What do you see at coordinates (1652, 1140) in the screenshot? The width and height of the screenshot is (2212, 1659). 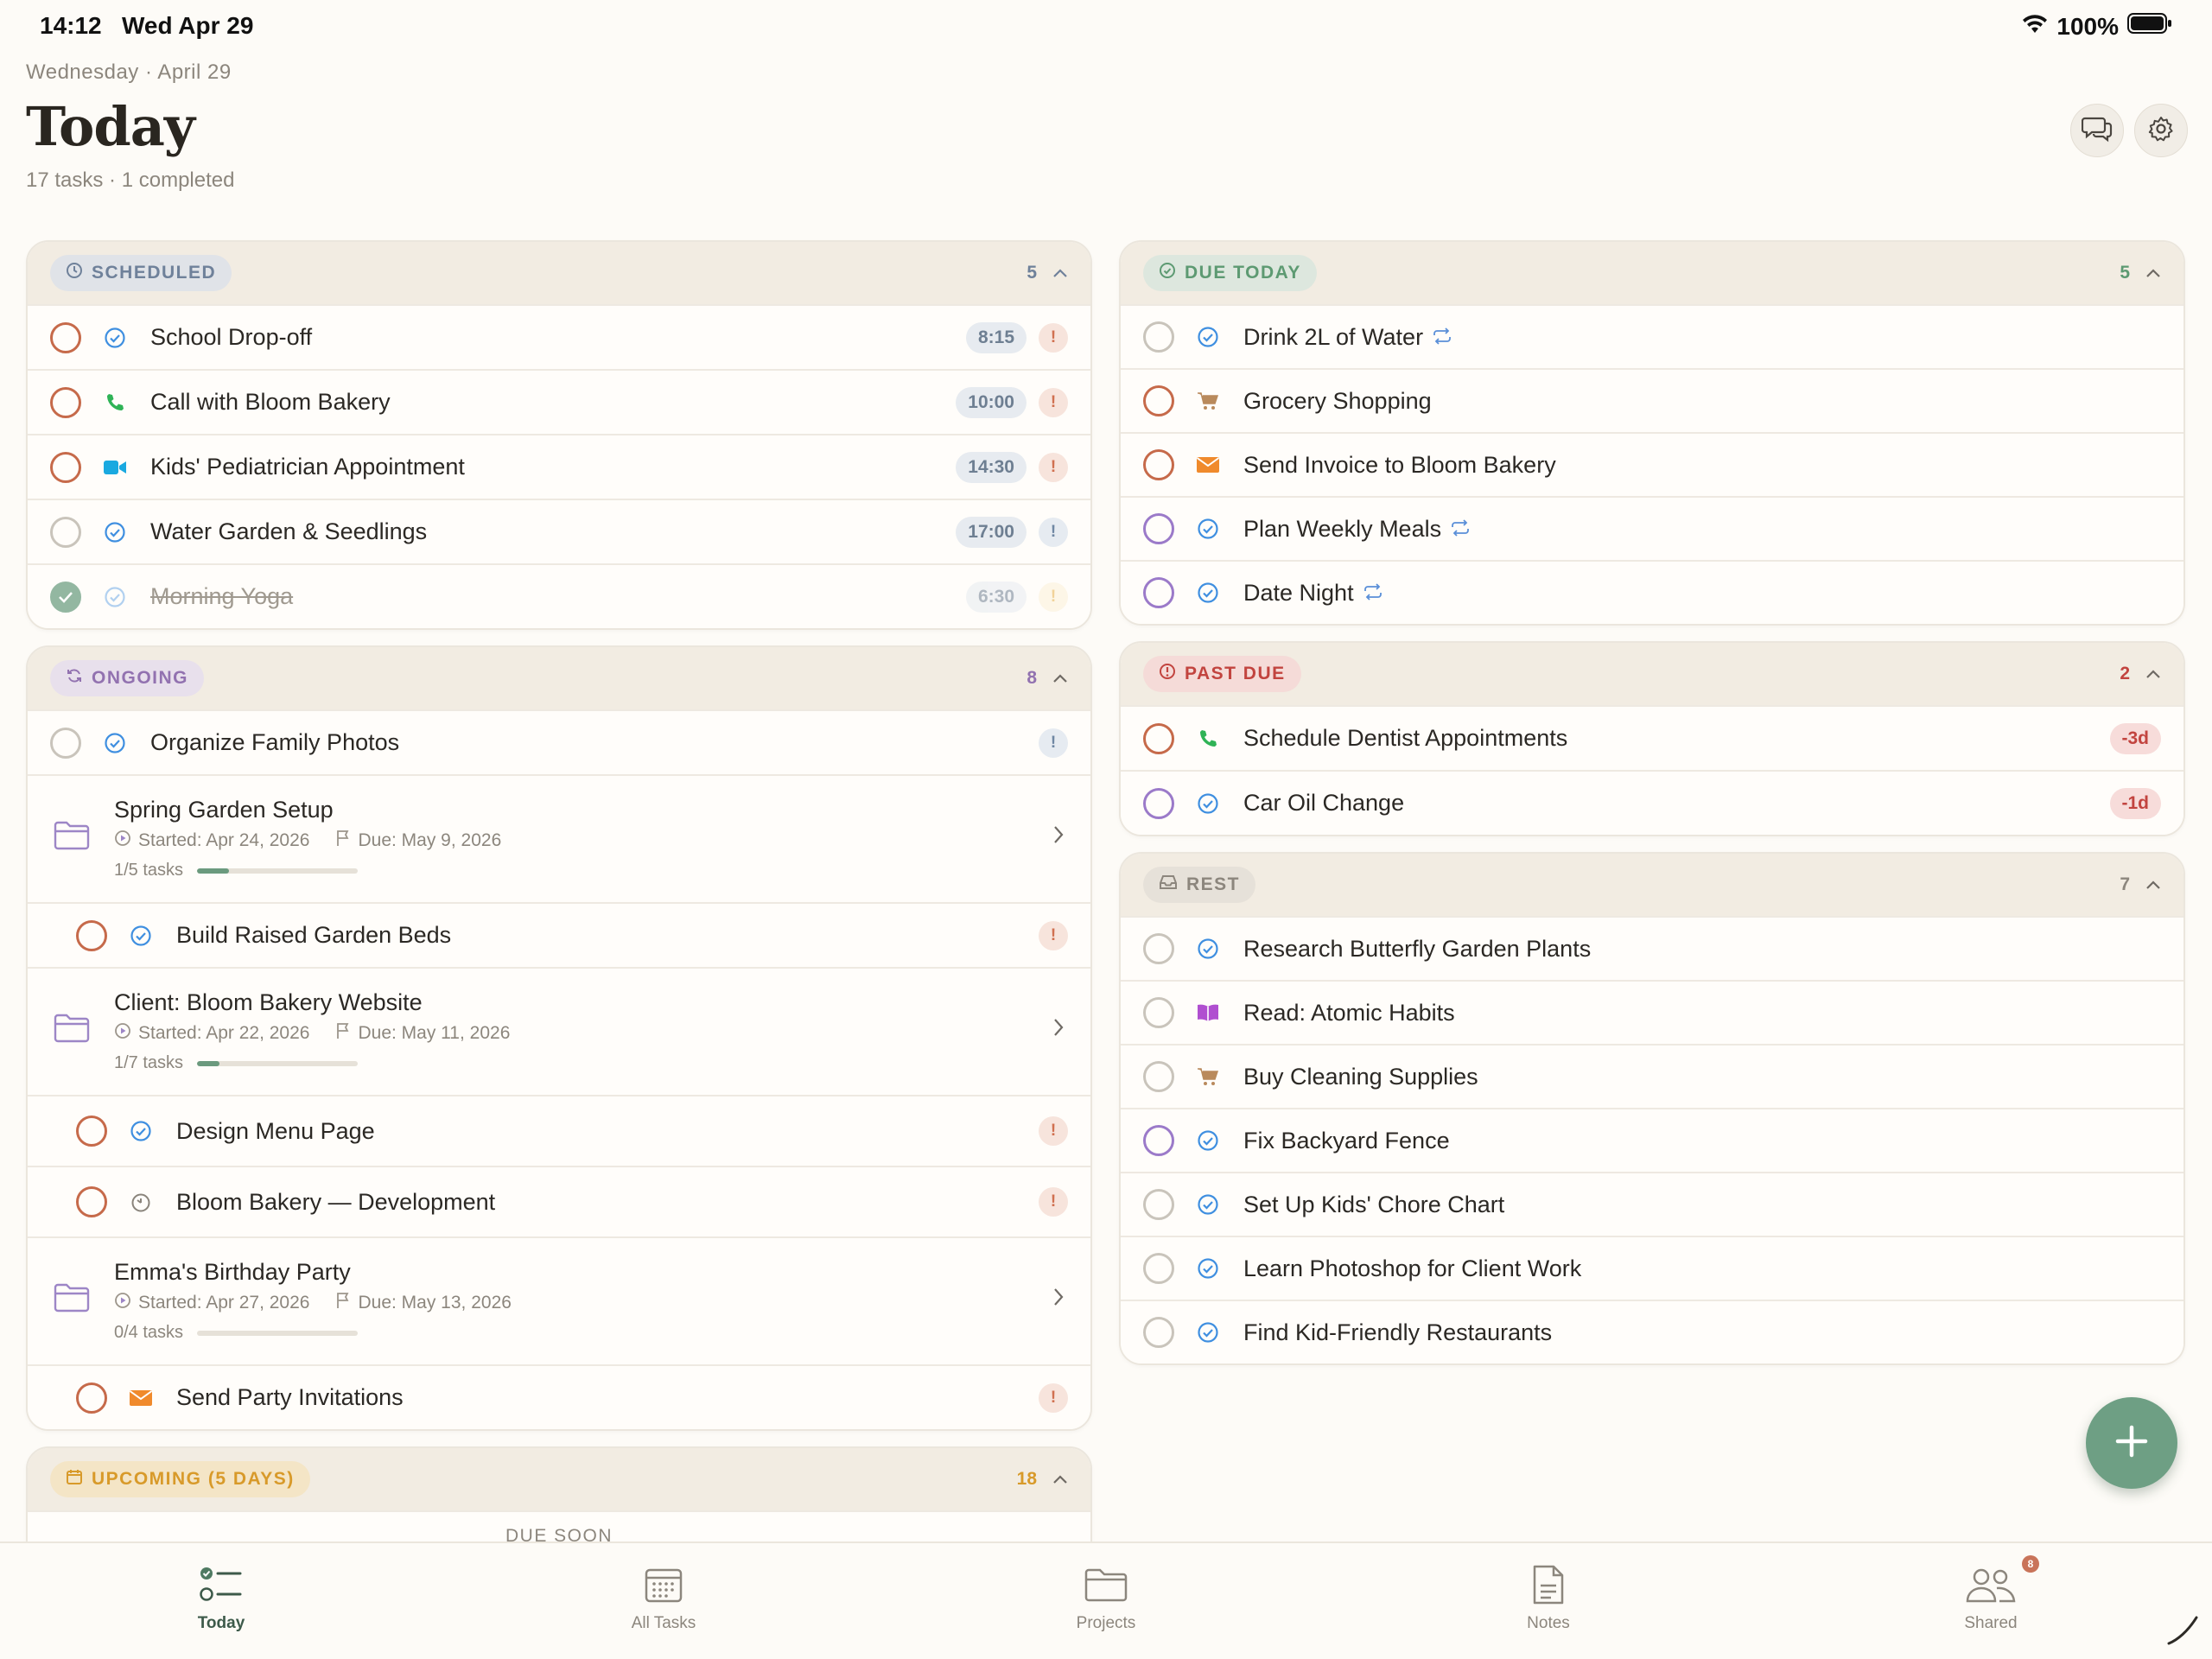 I see `task-row: Fix Backyard Fence` at bounding box center [1652, 1140].